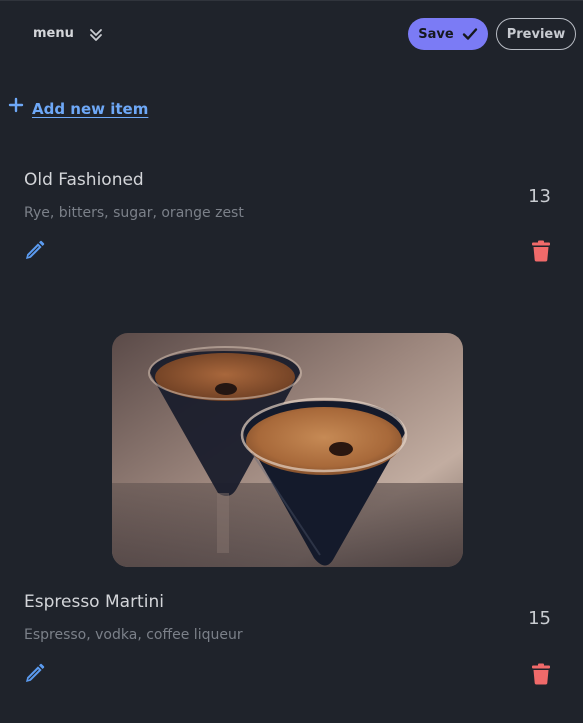  What do you see at coordinates (539, 618) in the screenshot?
I see `item-price: 15` at bounding box center [539, 618].